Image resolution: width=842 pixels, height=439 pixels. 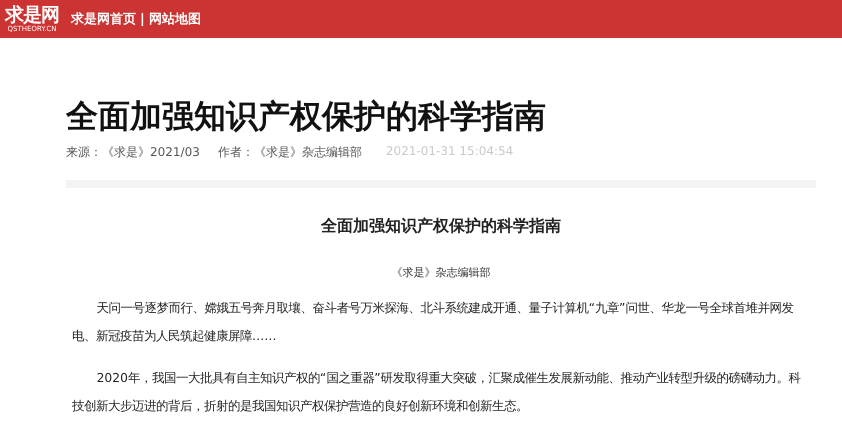 What do you see at coordinates (103, 19) in the screenshot?
I see `nav-link: 求是网首页` at bounding box center [103, 19].